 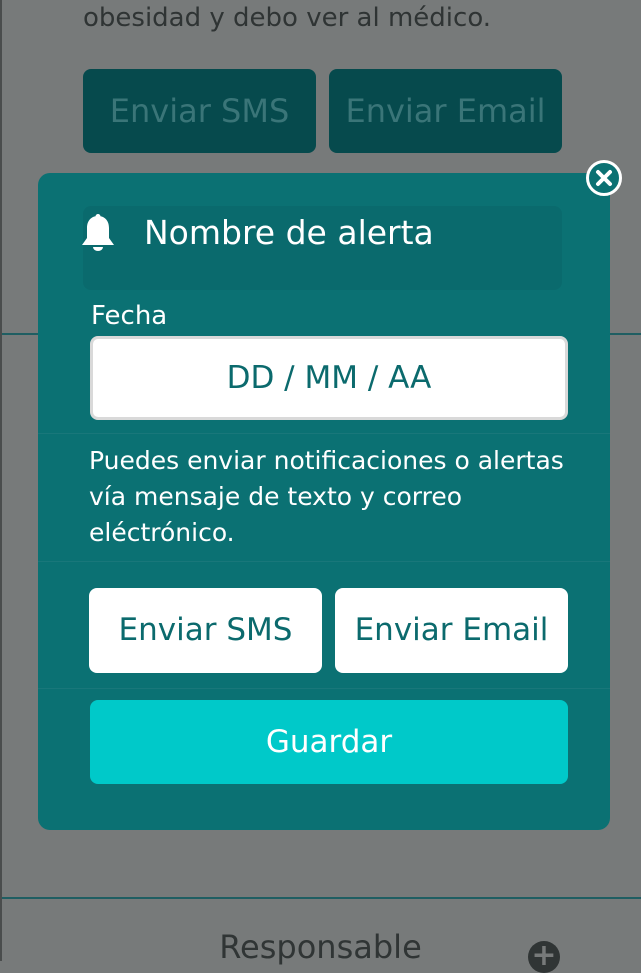 I want to click on send-email-button: Enviar Email, so click(x=451, y=630).